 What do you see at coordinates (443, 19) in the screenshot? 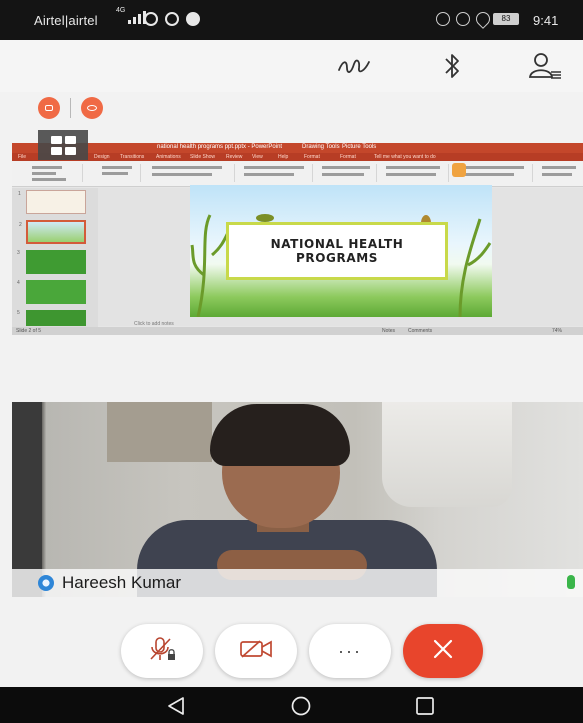
I see `nfc-icon` at bounding box center [443, 19].